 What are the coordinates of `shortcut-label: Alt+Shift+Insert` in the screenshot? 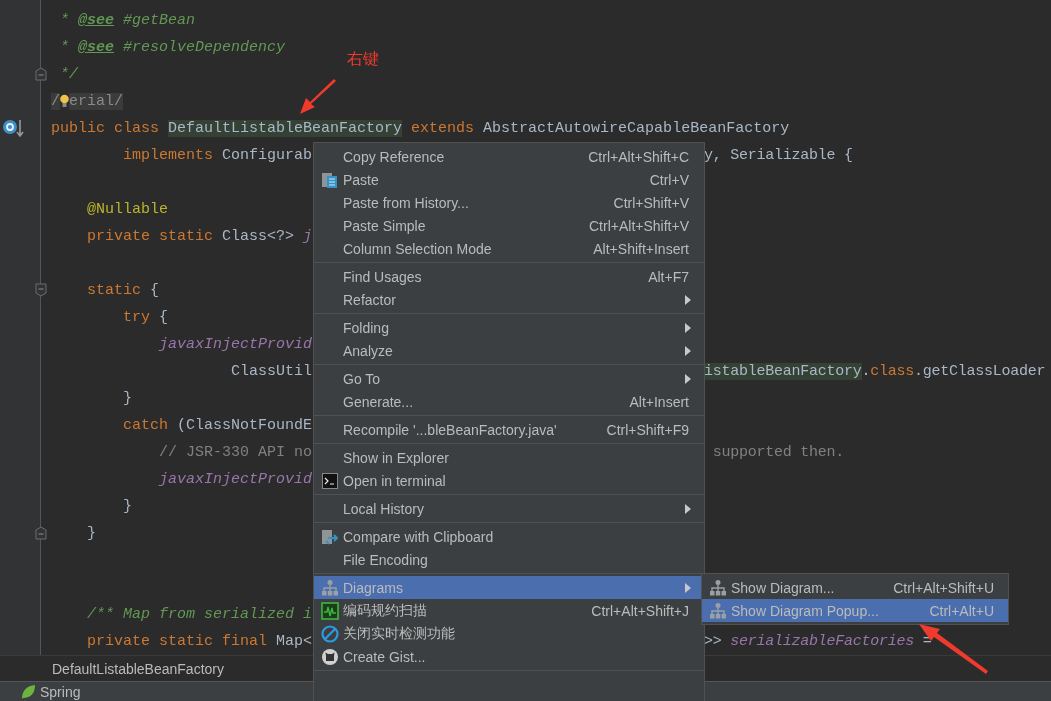 It's located at (641, 248).